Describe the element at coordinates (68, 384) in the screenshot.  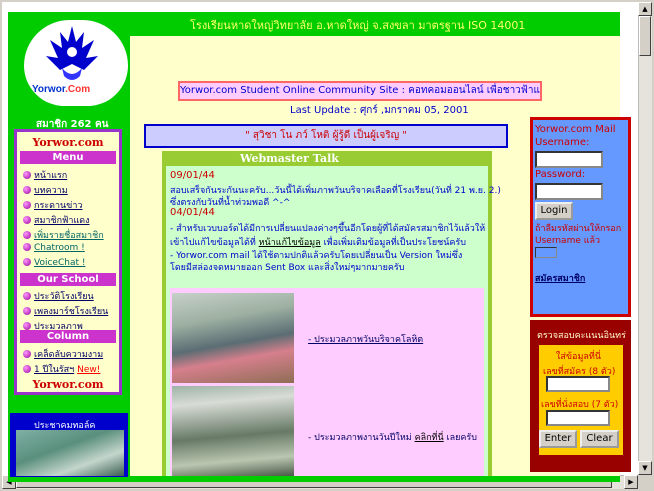
I see `menu-site-name-bottom: Yorwor.com` at that location.